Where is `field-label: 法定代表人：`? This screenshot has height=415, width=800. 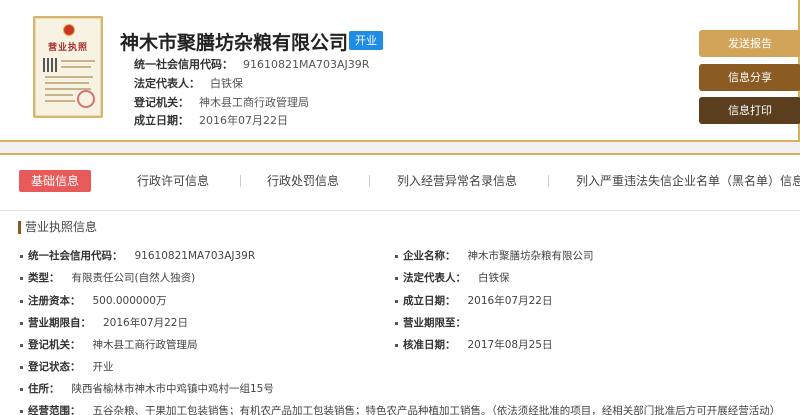 field-label: 法定代表人： is located at coordinates (434, 278).